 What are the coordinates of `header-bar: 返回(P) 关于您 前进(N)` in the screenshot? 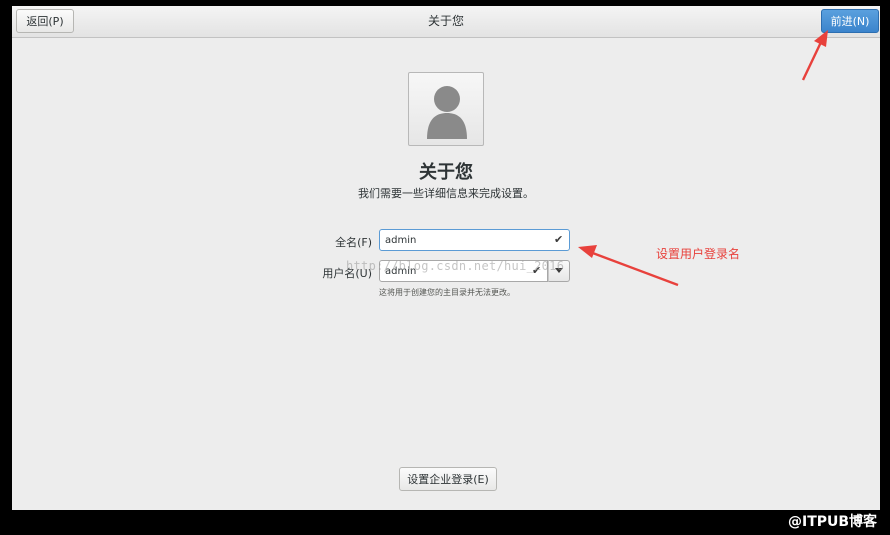 It's located at (446, 22).